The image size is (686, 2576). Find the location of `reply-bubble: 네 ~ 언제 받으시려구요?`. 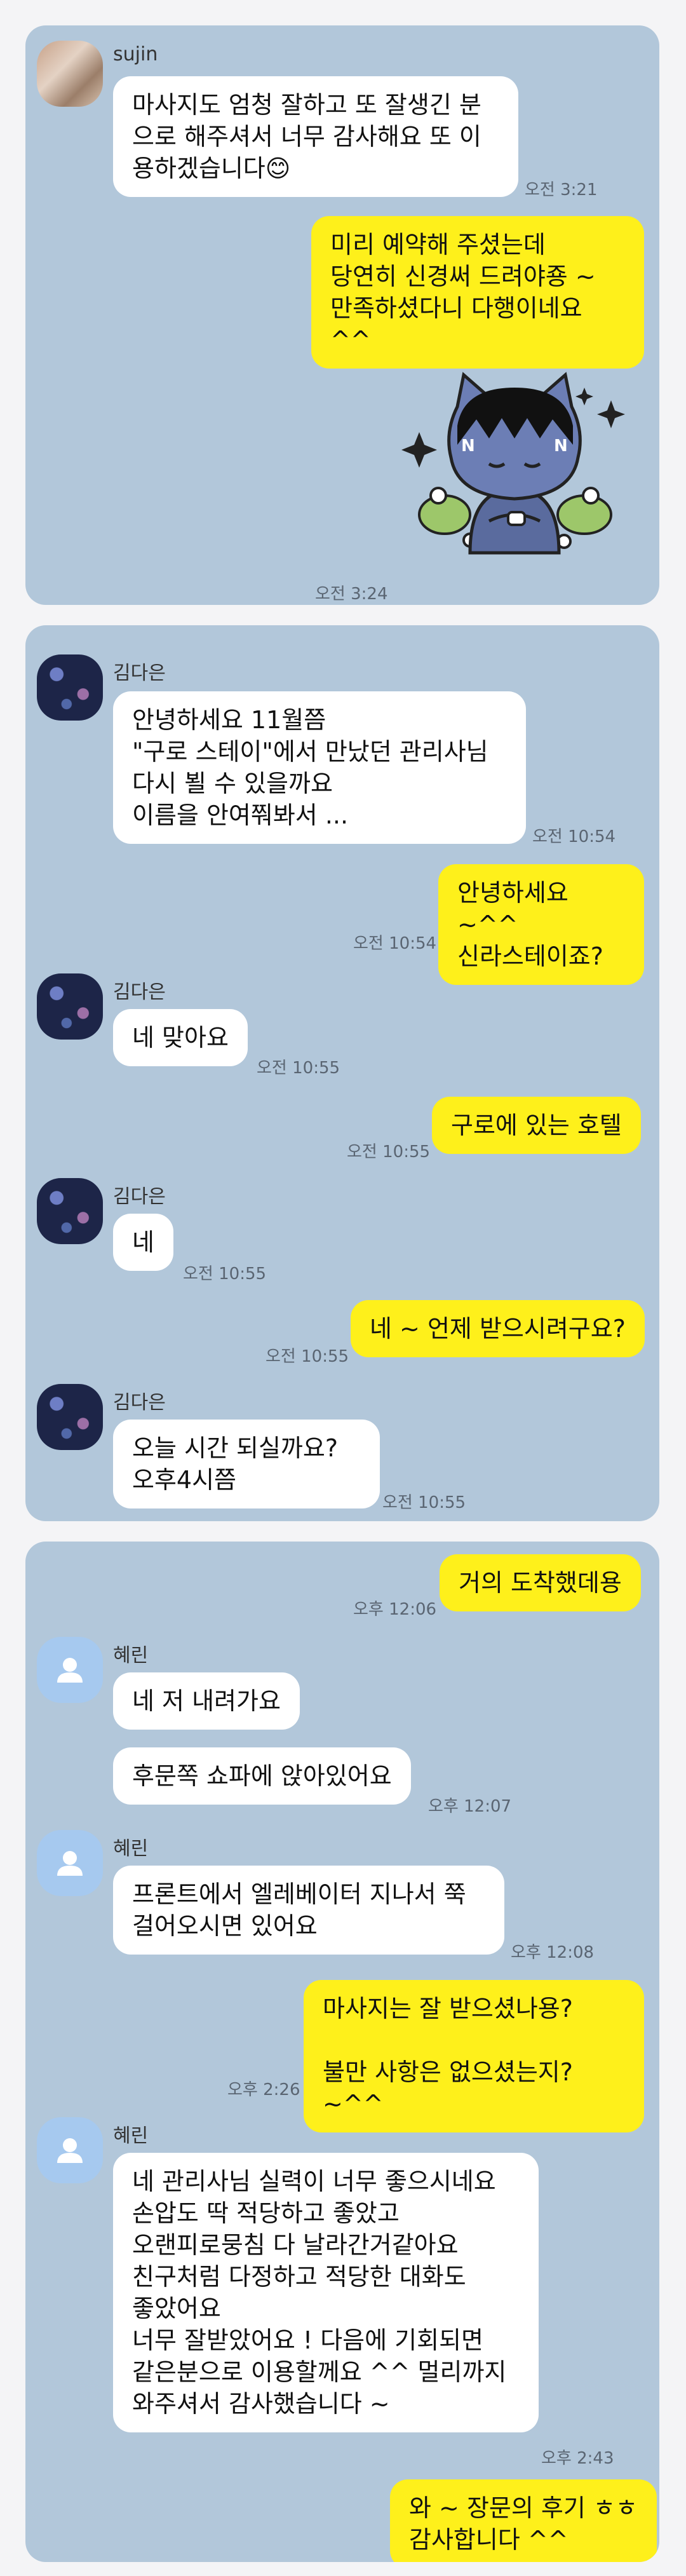

reply-bubble: 네 ~ 언제 받으시려구요? is located at coordinates (498, 1329).